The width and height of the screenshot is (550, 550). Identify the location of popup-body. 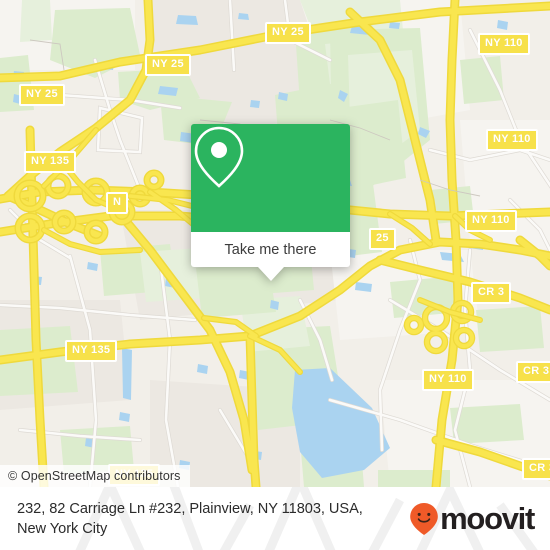
(270, 178).